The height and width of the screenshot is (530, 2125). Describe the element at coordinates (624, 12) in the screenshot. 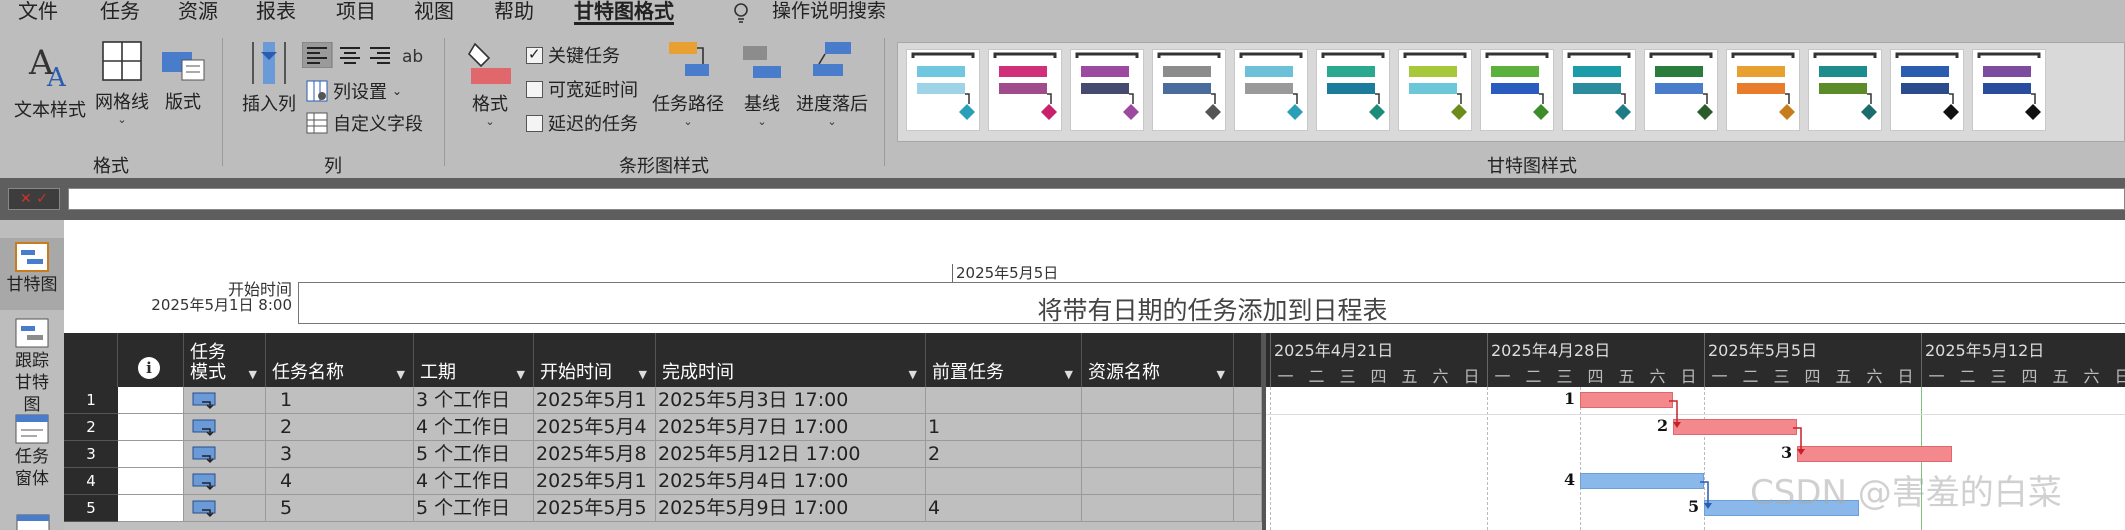

I see `tab-gantt-format: 甘特图格式` at that location.